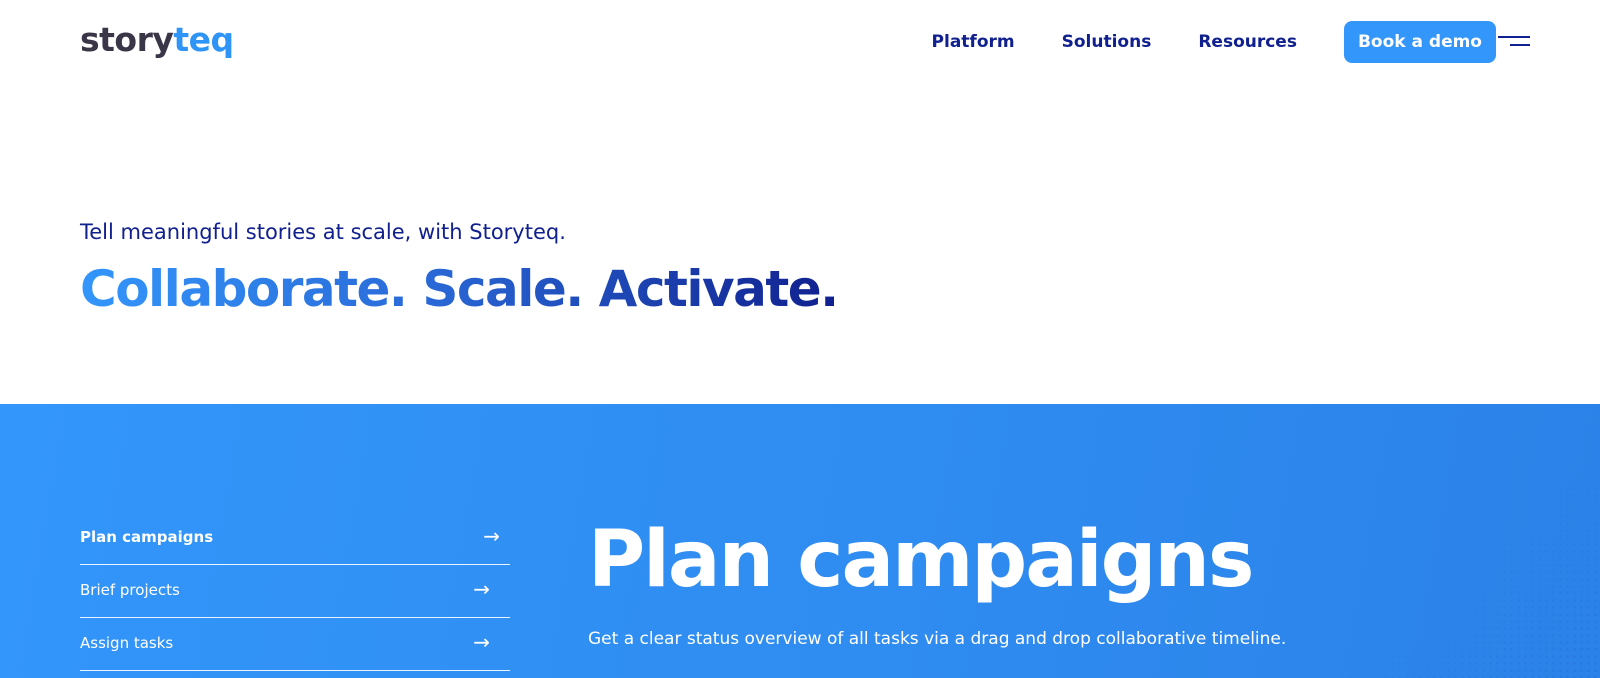 This screenshot has width=1600, height=678. Describe the element at coordinates (459, 289) in the screenshot. I see `hero-title: Collaborate. Scale. Activate.` at that location.